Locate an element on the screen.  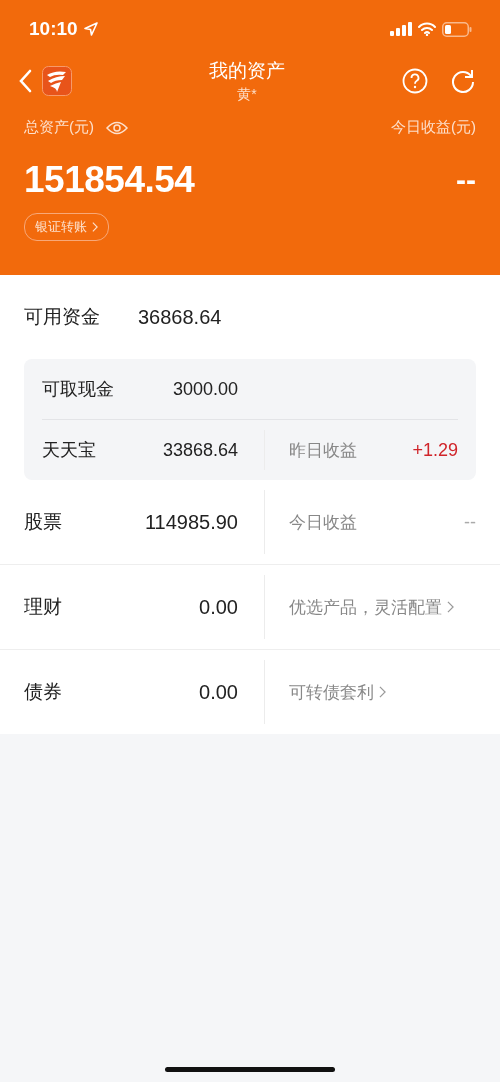
row-value: 114985.90 is located at coordinates (191, 522).